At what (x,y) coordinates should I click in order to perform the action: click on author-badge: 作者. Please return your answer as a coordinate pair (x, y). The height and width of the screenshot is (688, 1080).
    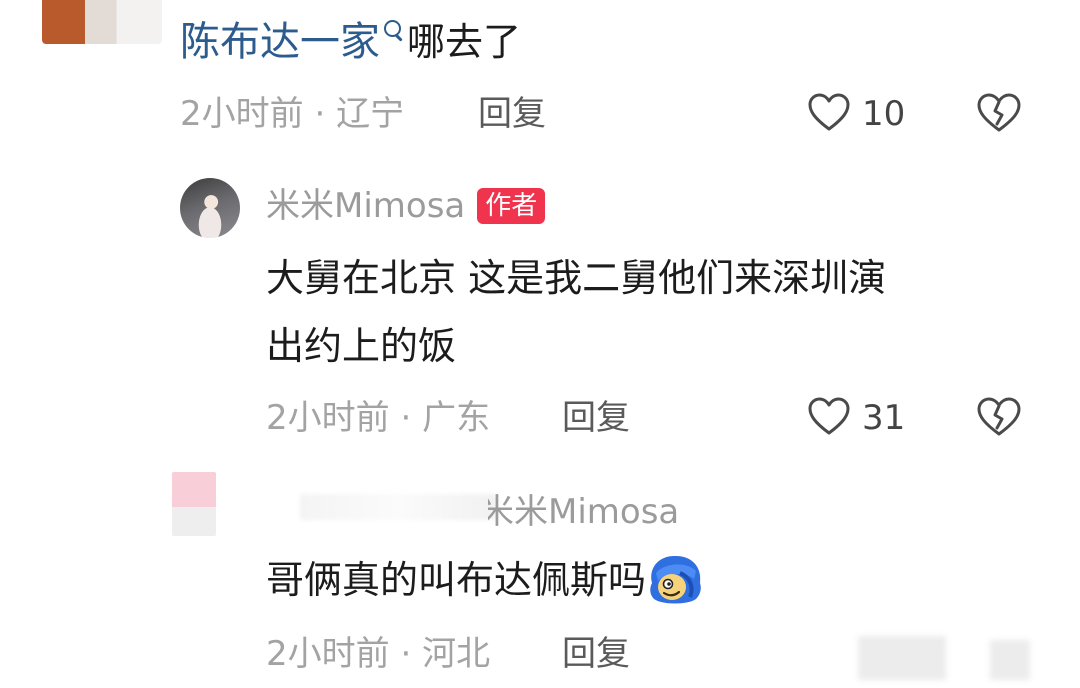
    Looking at the image, I should click on (511, 206).